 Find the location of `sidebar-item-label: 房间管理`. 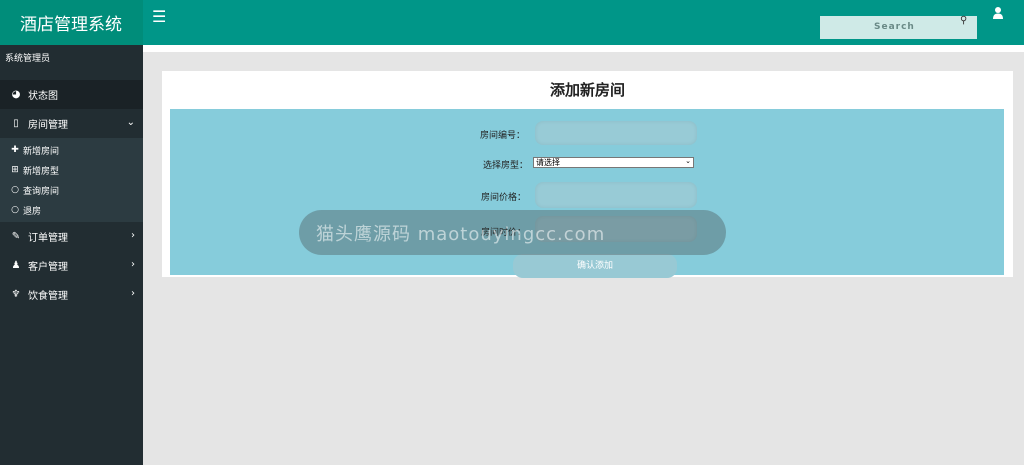

sidebar-item-label: 房间管理 is located at coordinates (48, 125).